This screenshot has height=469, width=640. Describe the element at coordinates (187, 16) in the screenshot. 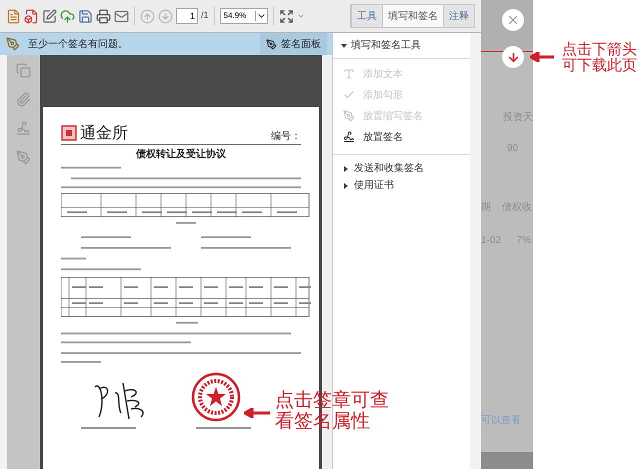

I see `page-number-field: 1` at that location.